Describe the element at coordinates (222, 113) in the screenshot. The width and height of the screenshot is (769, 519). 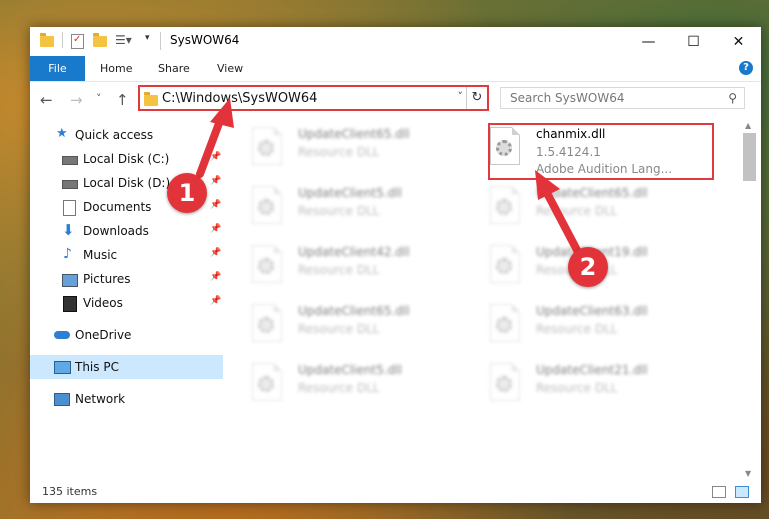
I see `arrow-1-head` at that location.